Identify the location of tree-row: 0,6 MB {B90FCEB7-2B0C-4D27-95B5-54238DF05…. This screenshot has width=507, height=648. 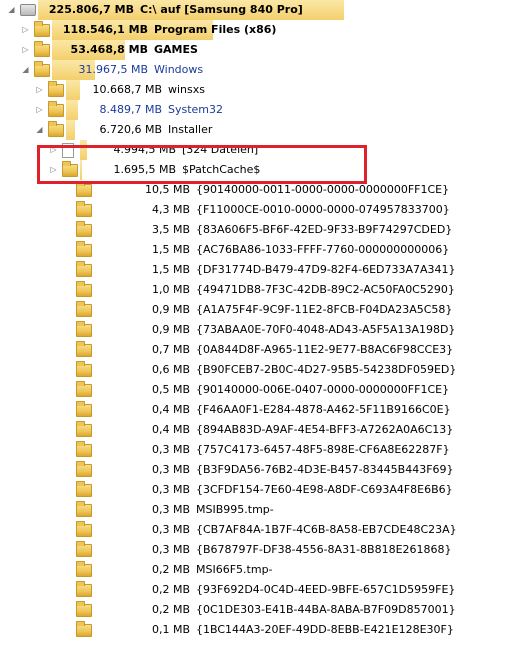
(253, 370).